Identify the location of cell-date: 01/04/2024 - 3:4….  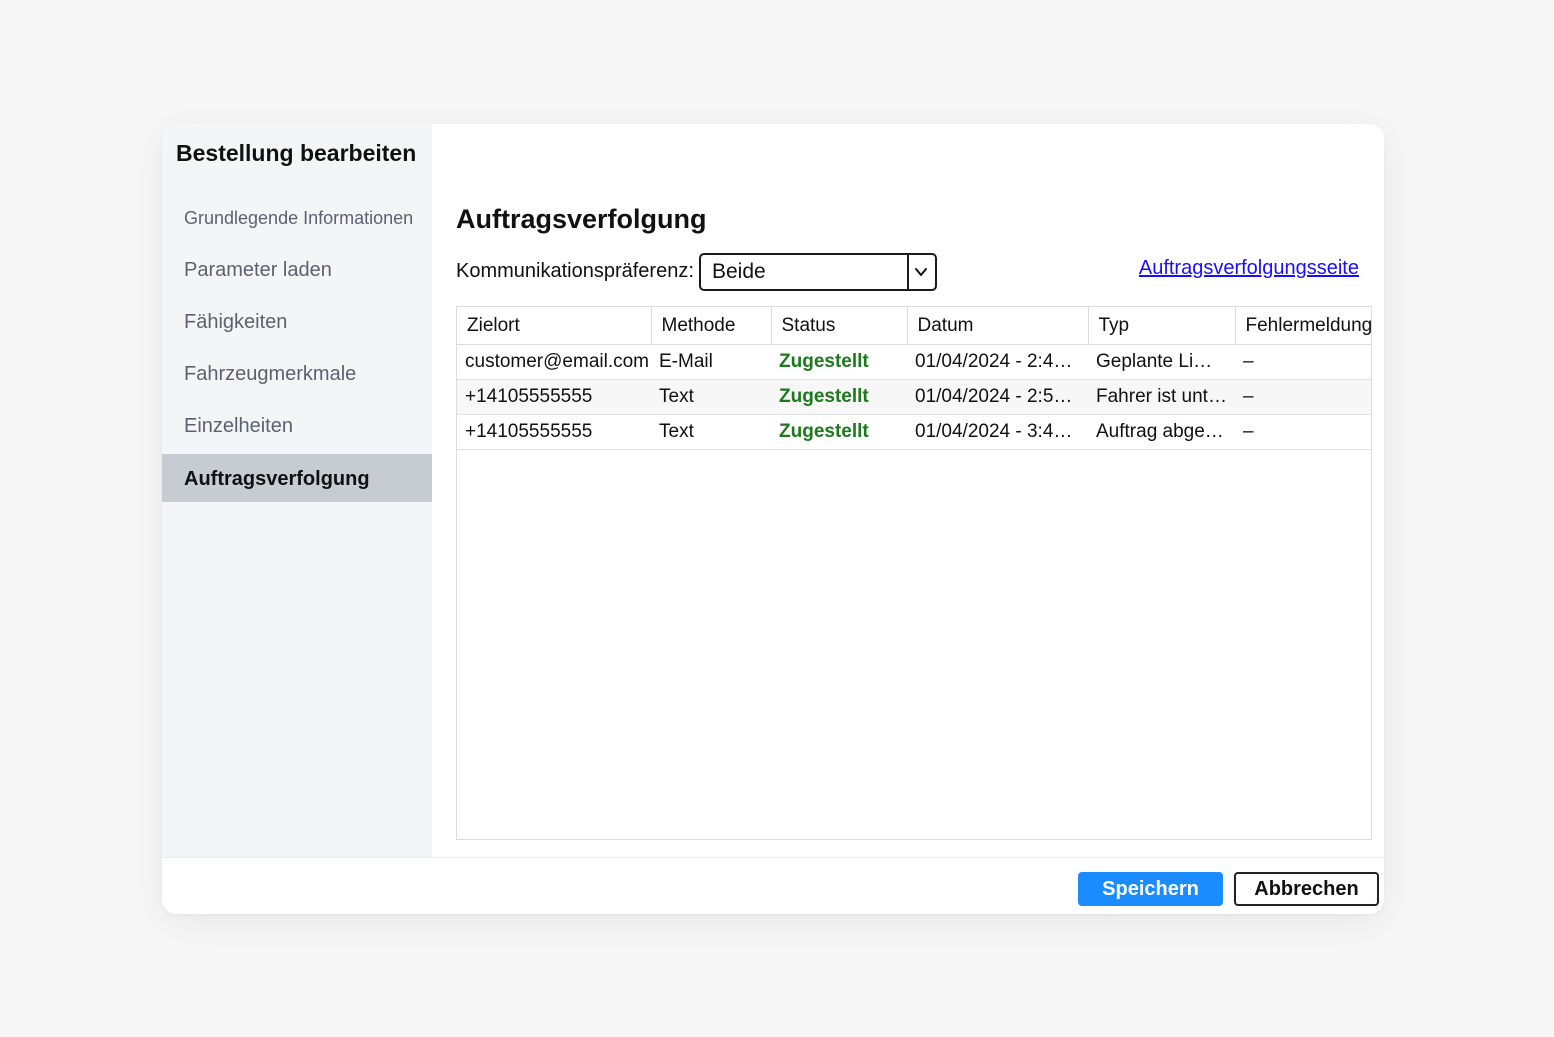
(997, 432).